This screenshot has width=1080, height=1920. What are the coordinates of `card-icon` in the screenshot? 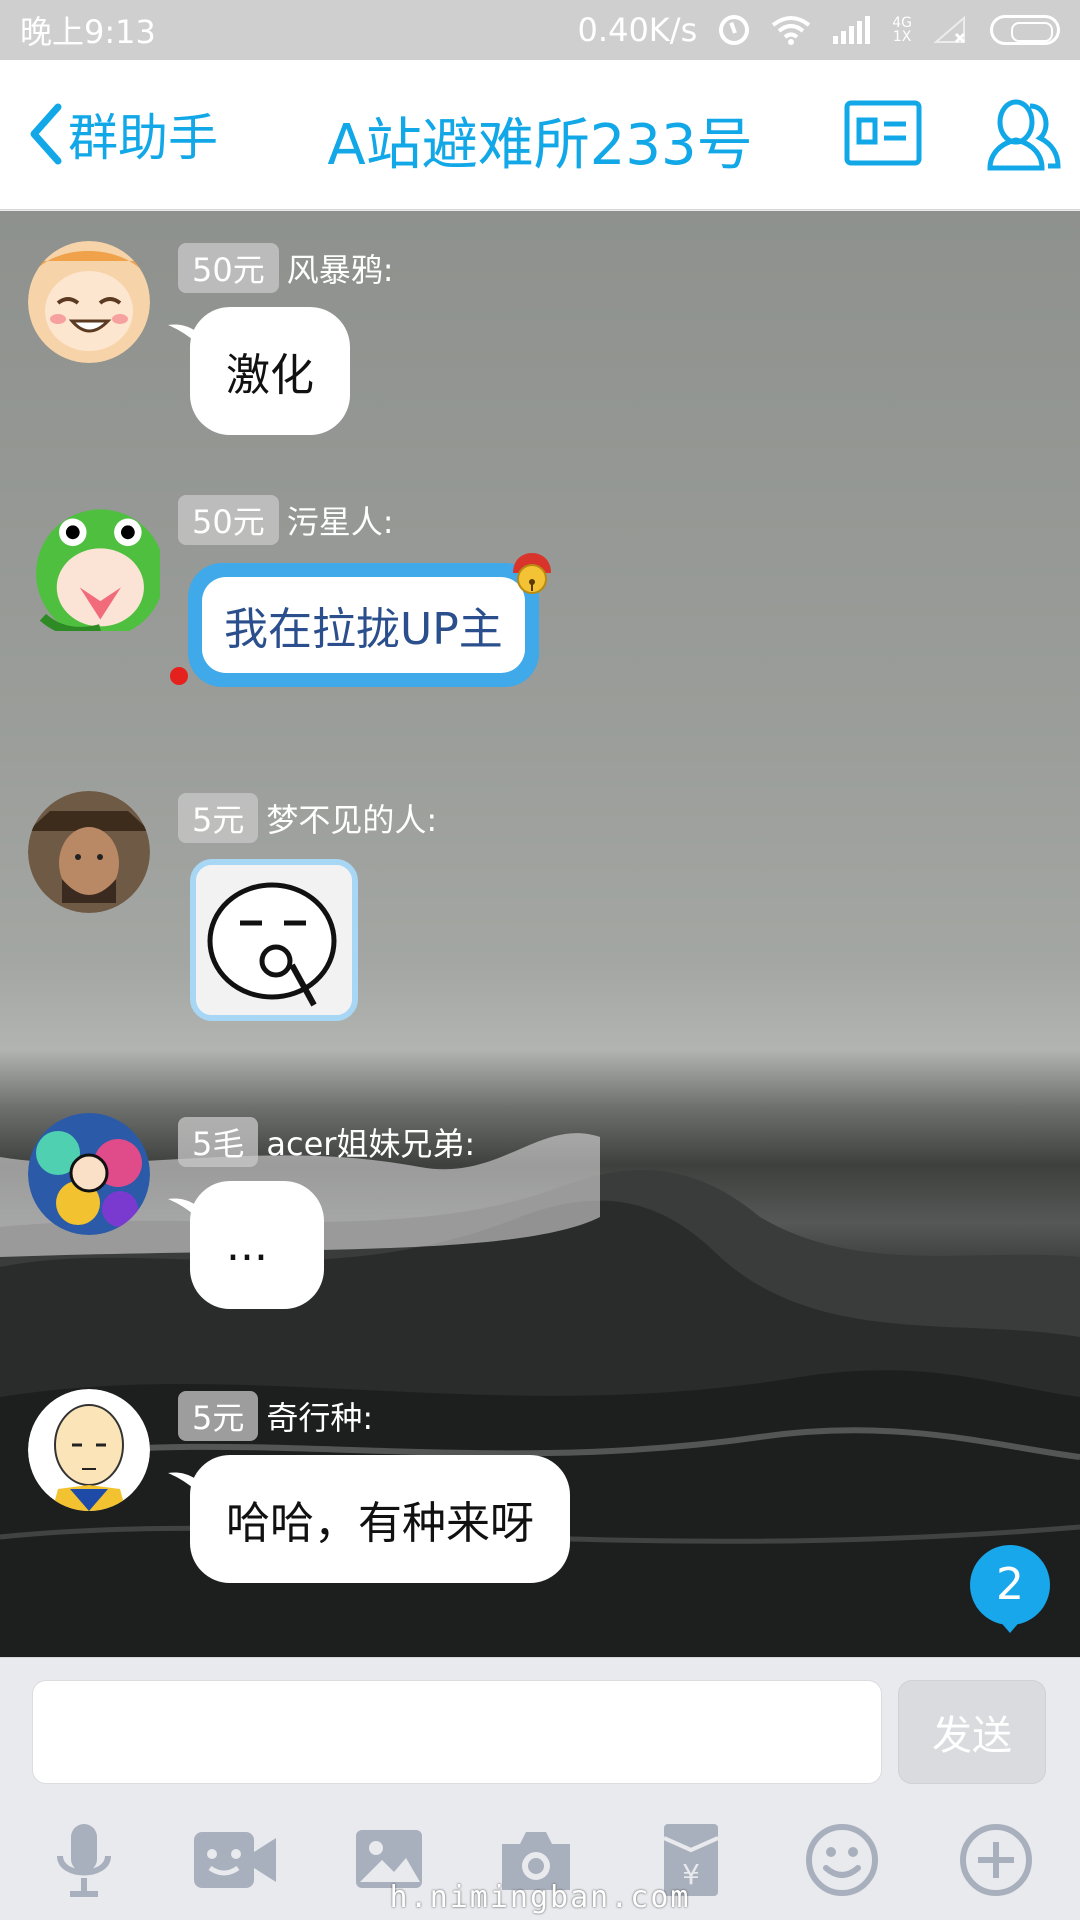 It's located at (883, 133).